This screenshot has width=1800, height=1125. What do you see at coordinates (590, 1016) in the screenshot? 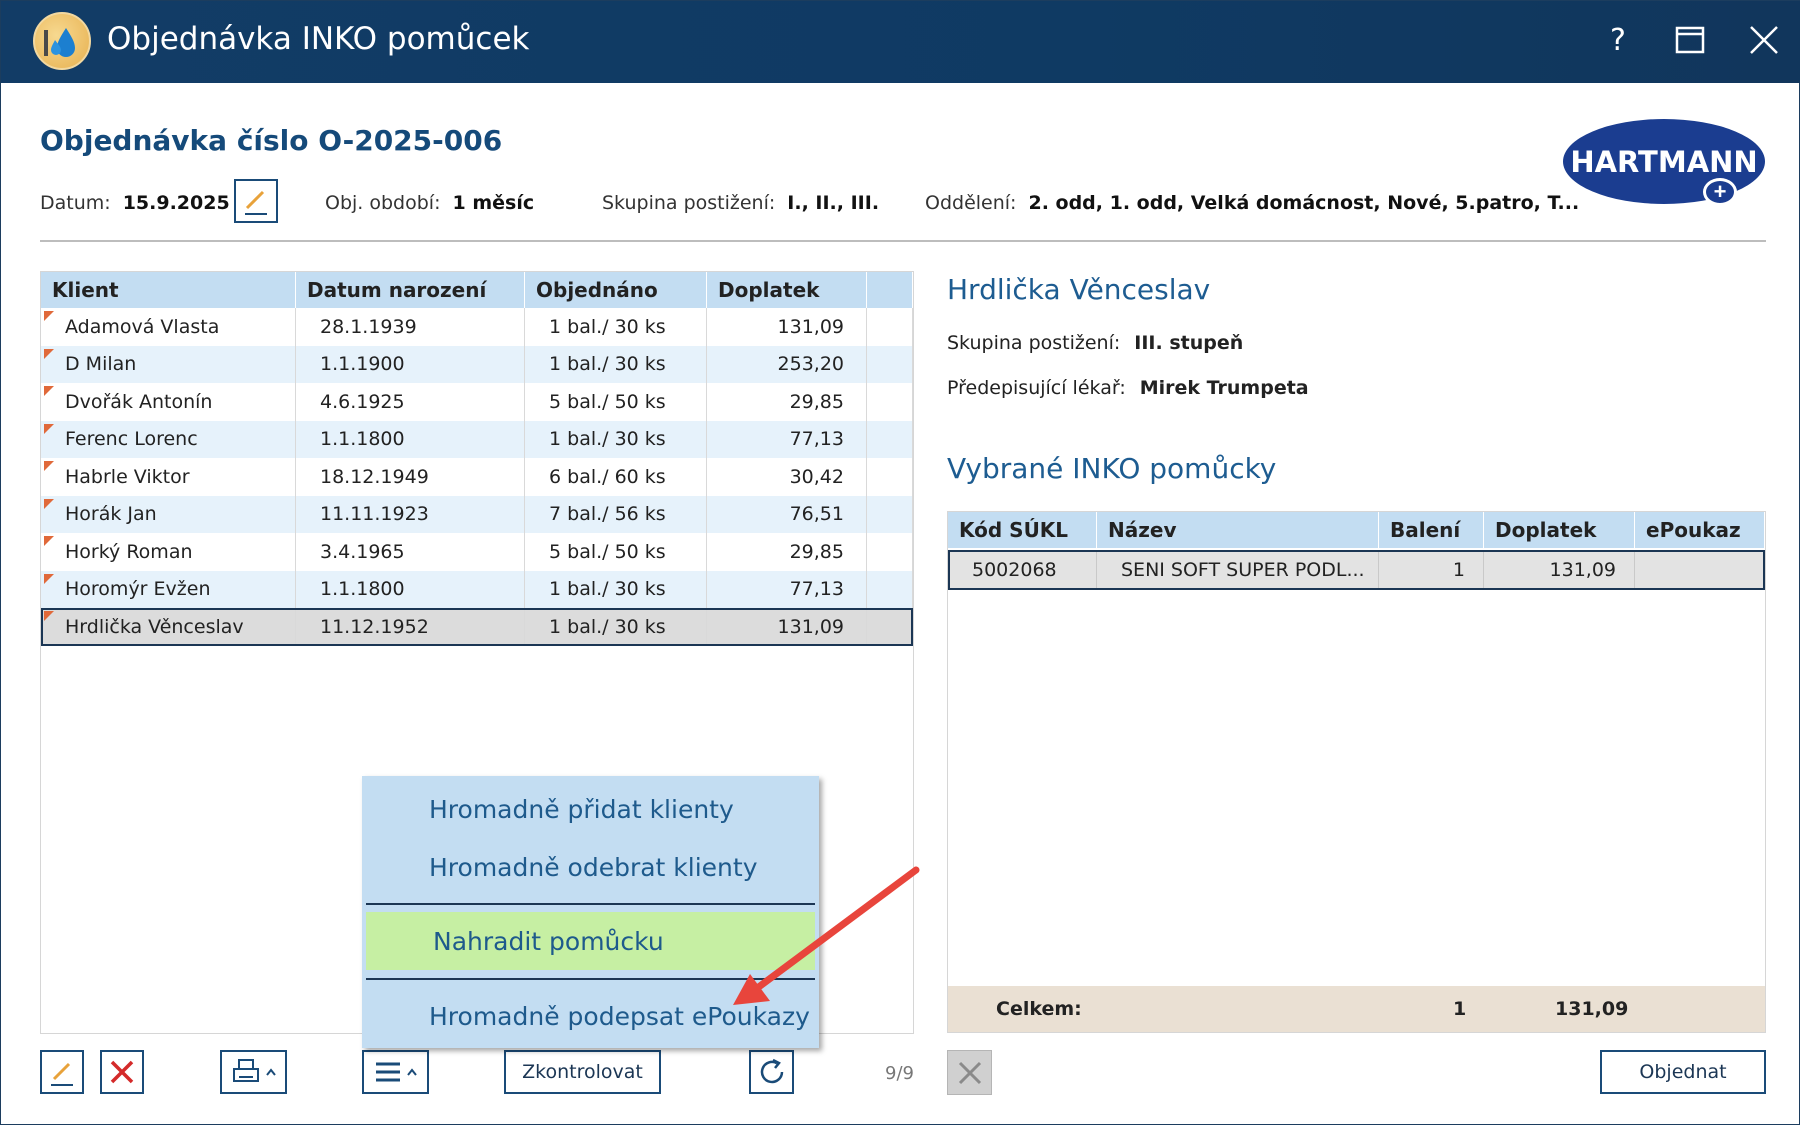
I see `menu-item-bulk-sign-epoukazy: Hromadně podepsat ePoukazy` at bounding box center [590, 1016].